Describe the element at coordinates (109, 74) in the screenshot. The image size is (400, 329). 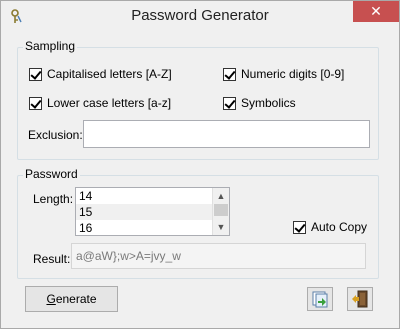
I see `capital-letters-label: Capitalised letters [A-Z]` at that location.